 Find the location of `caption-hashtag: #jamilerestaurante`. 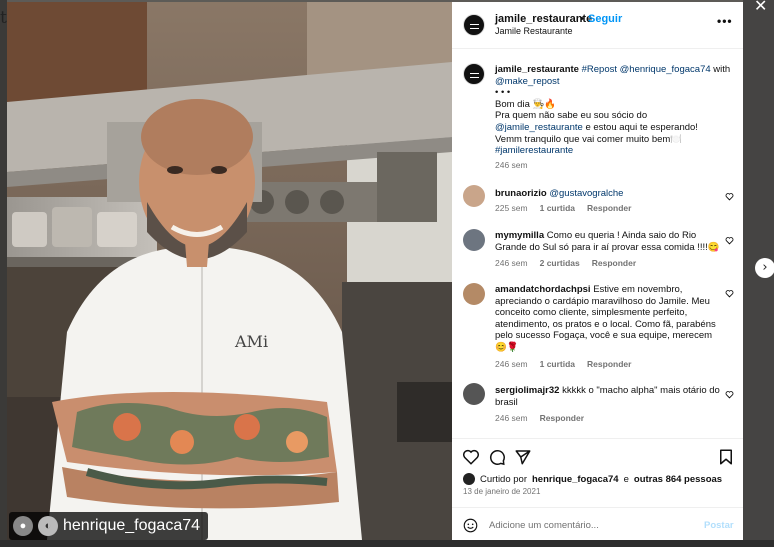

caption-hashtag: #jamilerestaurante is located at coordinates (615, 151).